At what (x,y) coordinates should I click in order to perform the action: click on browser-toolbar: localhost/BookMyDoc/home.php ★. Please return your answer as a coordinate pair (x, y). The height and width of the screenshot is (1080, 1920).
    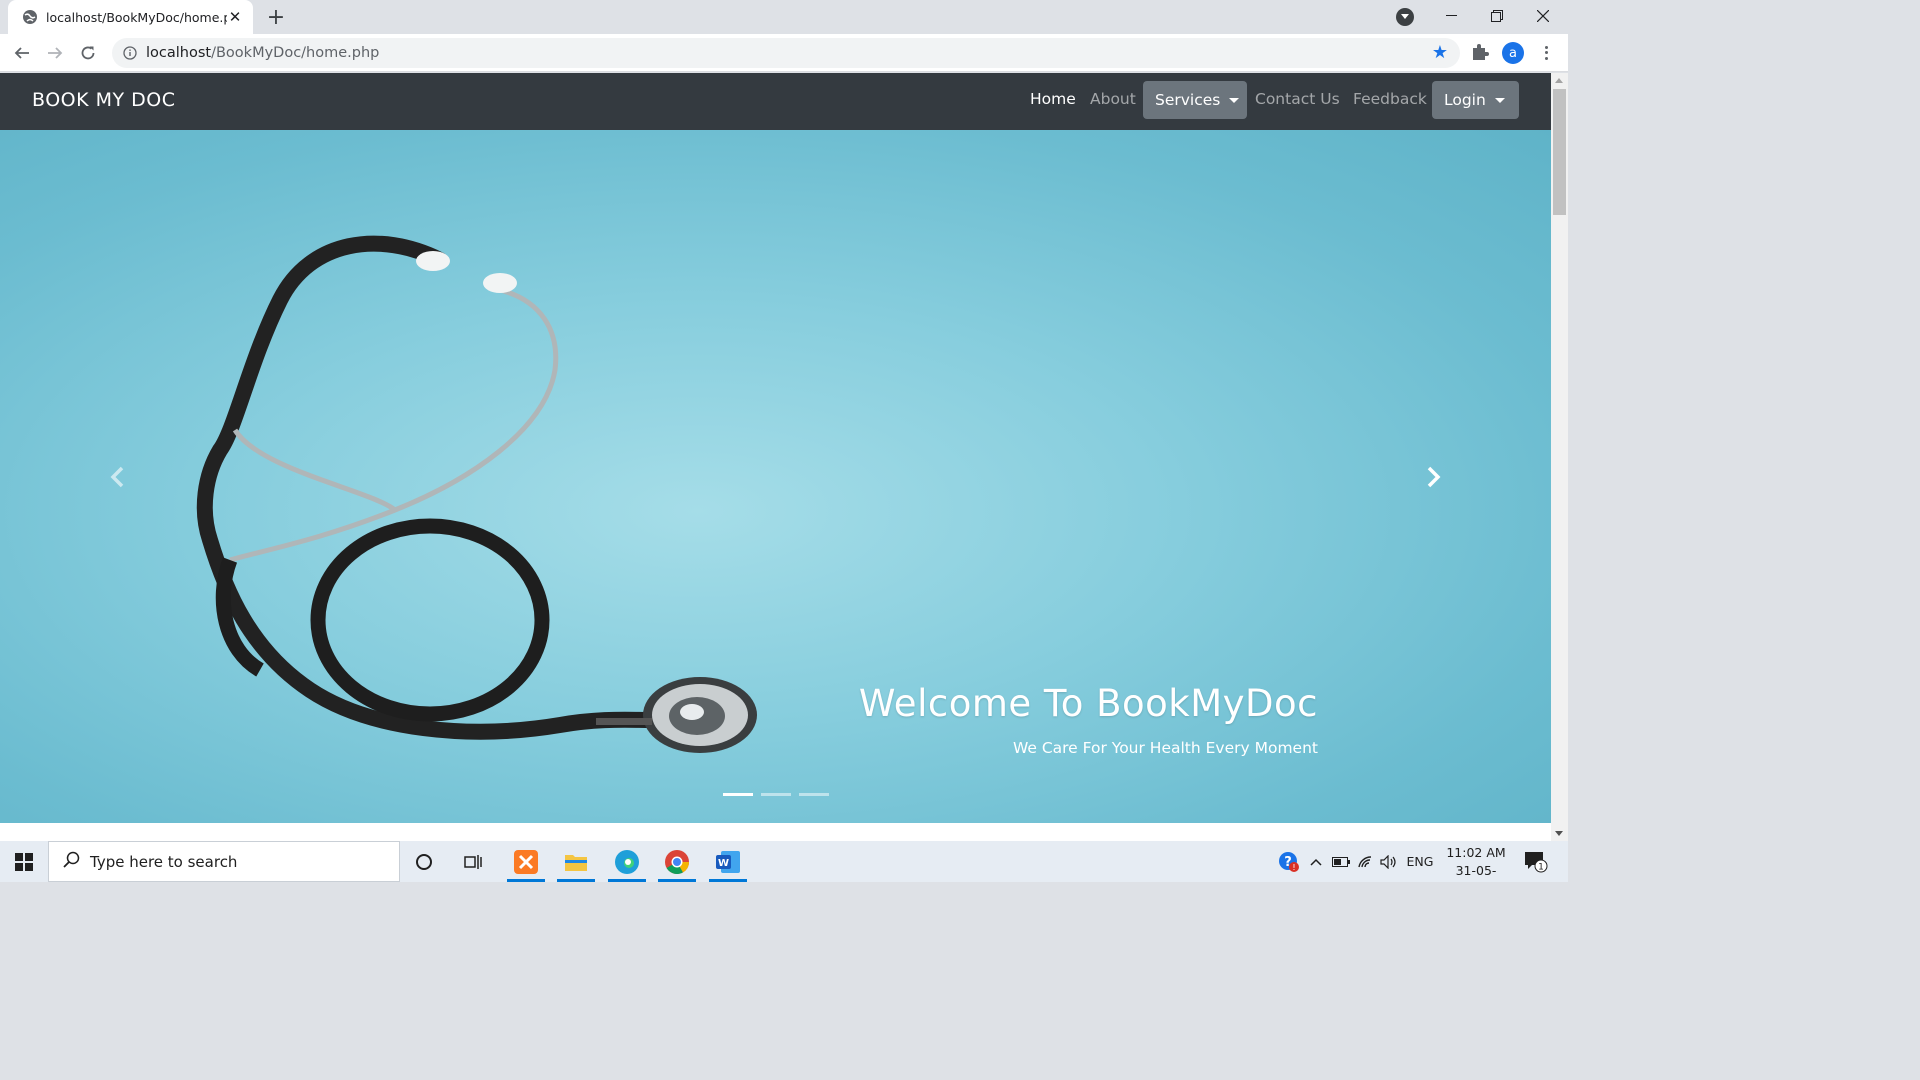
    Looking at the image, I should click on (784, 53).